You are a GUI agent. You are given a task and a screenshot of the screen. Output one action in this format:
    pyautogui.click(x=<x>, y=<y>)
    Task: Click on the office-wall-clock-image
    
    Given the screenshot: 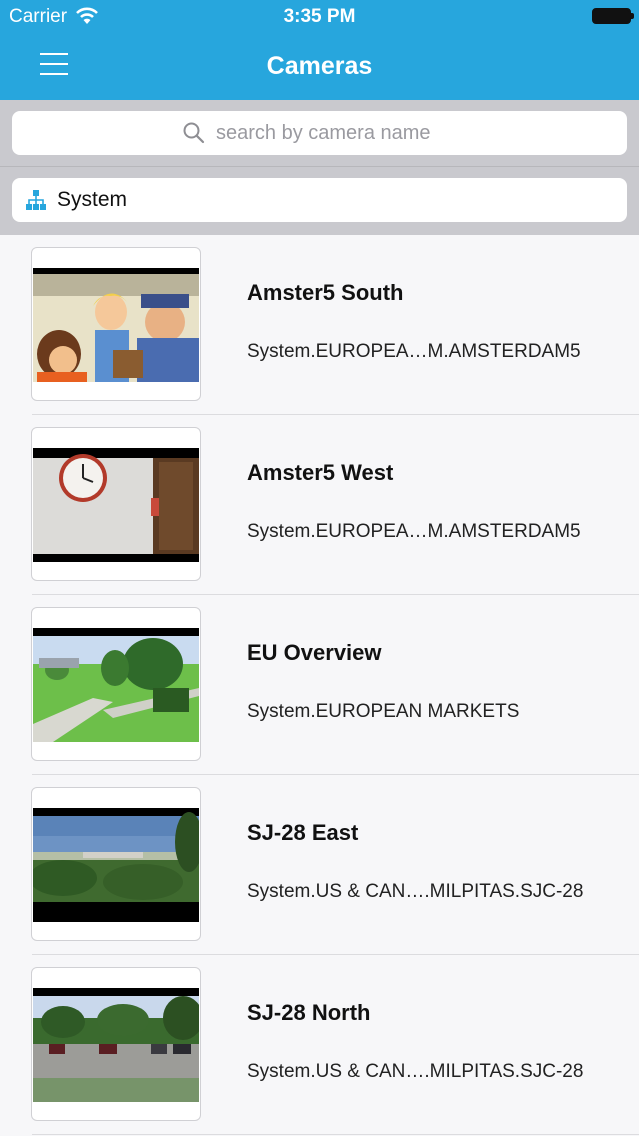 What is the action you would take?
    pyautogui.click(x=116, y=505)
    